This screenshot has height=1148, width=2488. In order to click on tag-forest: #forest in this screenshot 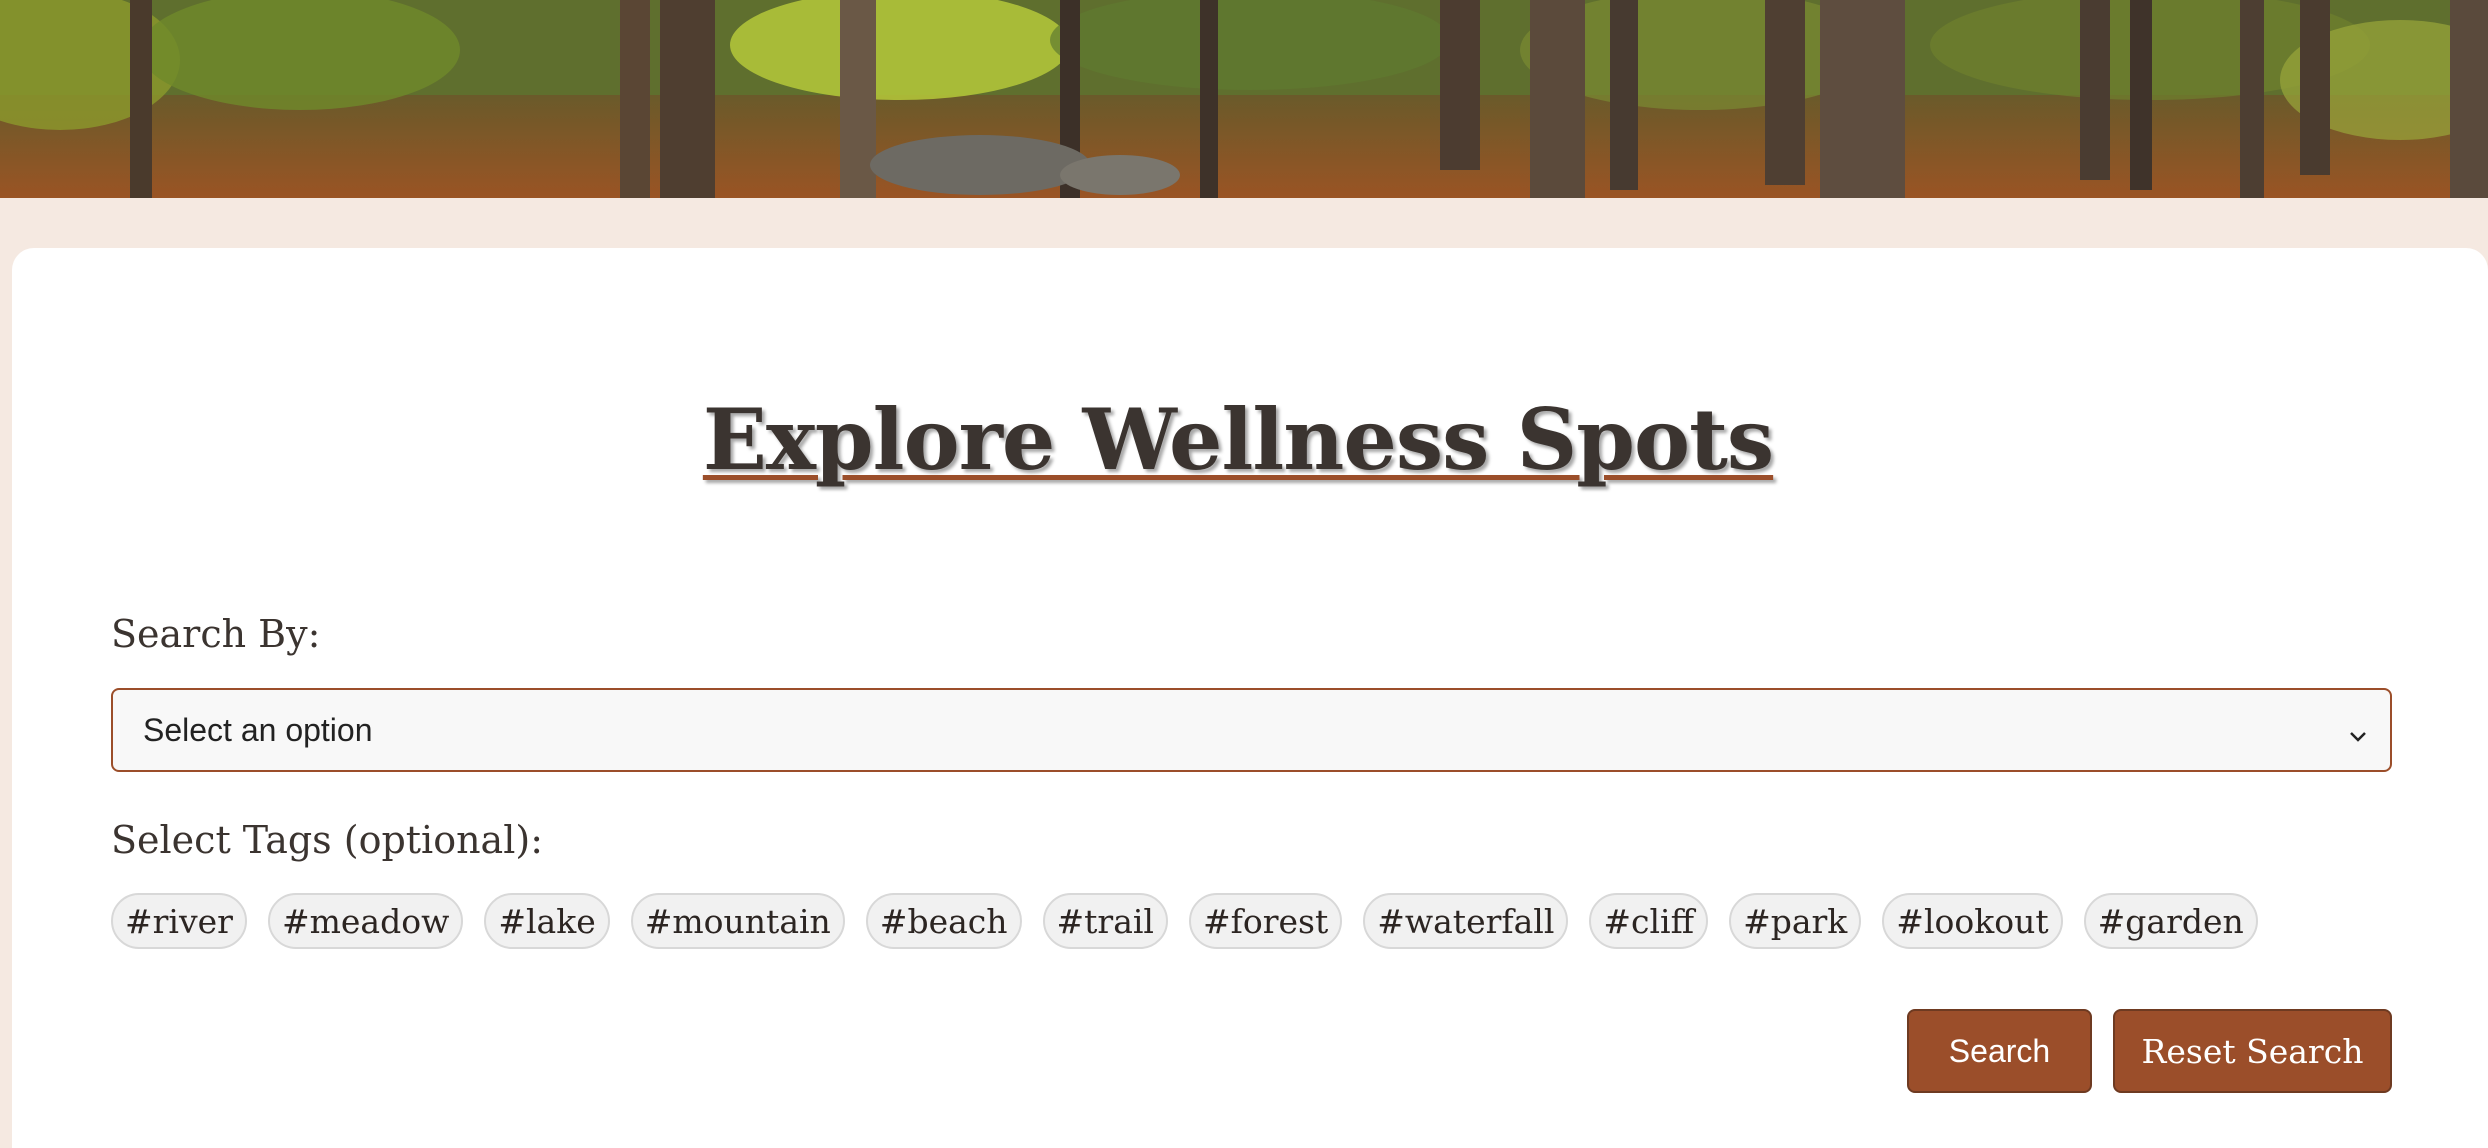, I will do `click(1266, 921)`.